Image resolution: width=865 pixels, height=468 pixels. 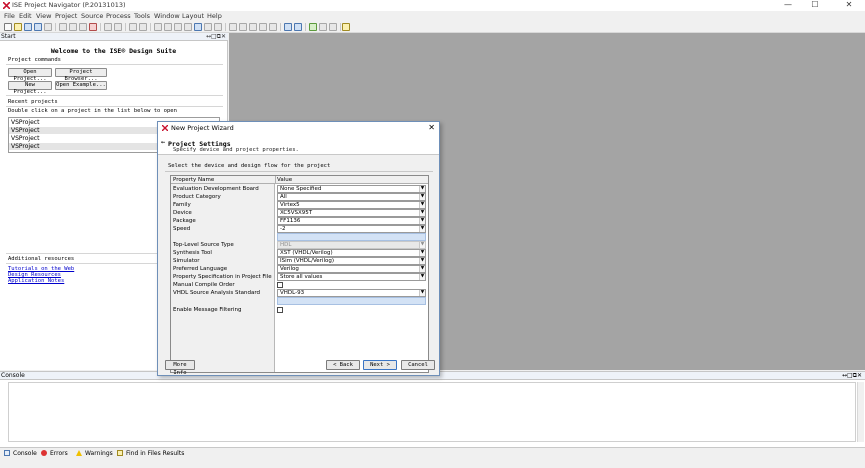 What do you see at coordinates (8, 27) in the screenshot?
I see `new-file-icon` at bounding box center [8, 27].